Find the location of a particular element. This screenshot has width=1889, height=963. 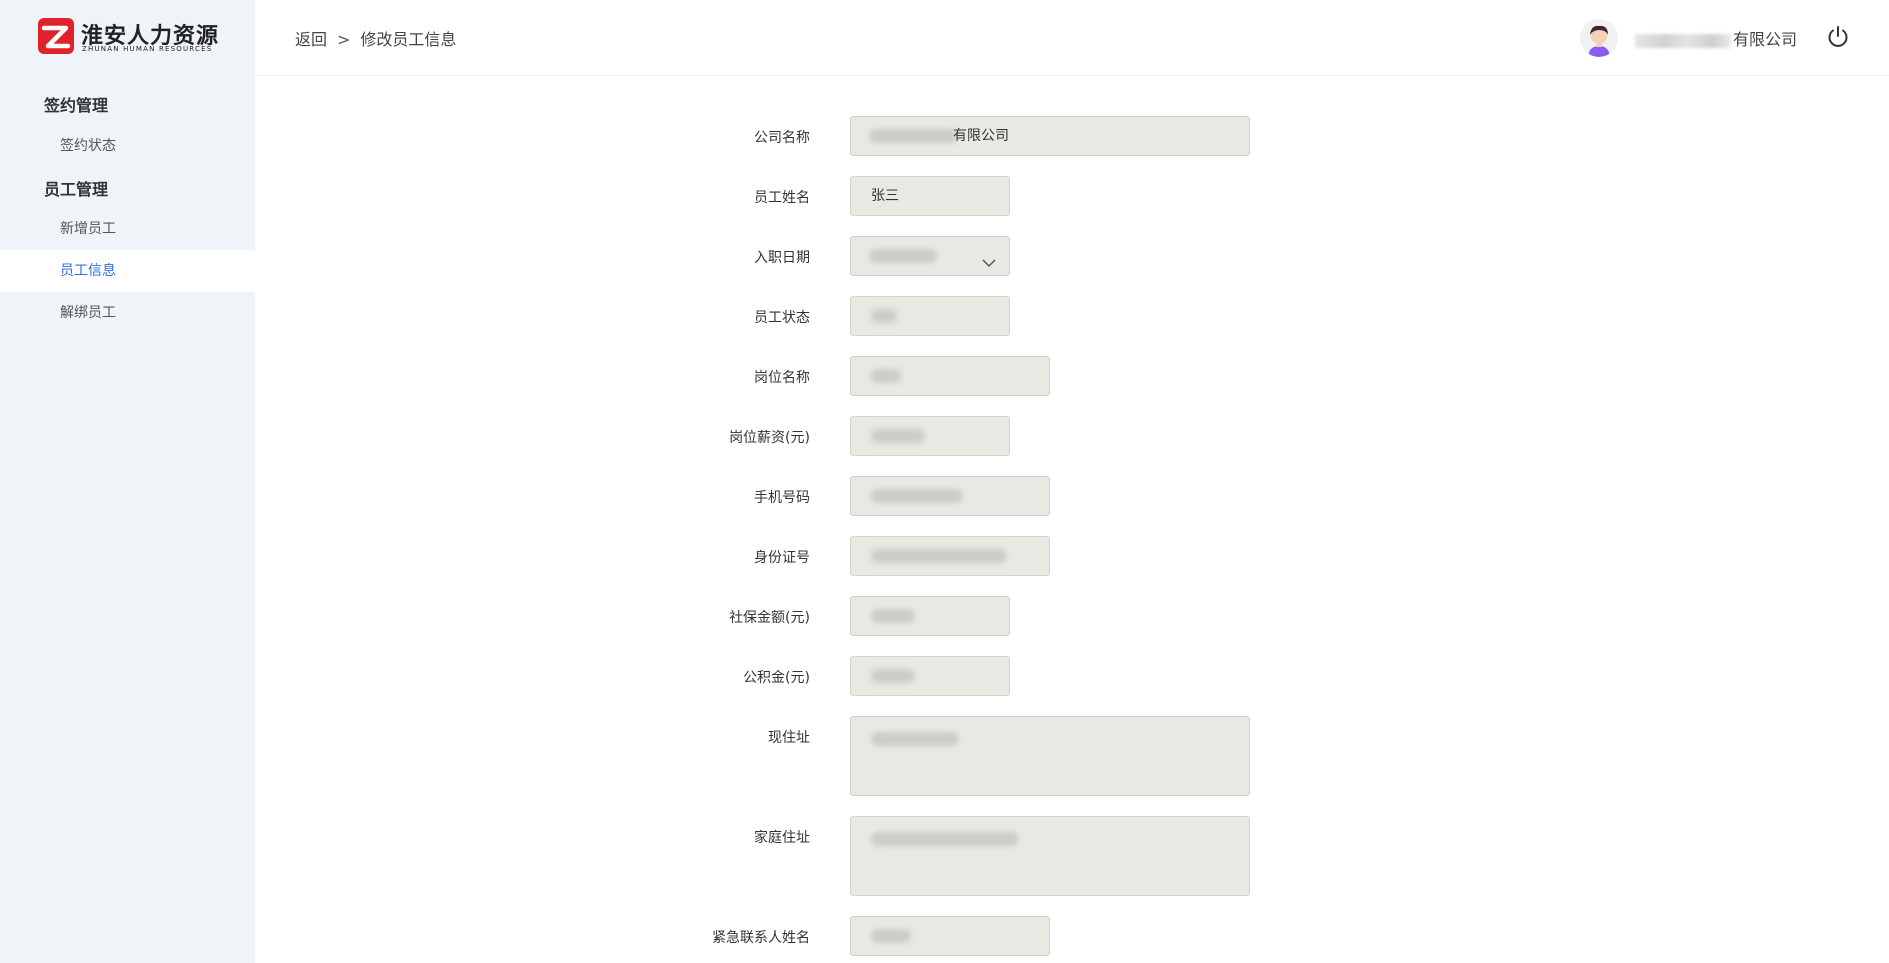

label-id-number: 身份证号 is located at coordinates (782, 558).